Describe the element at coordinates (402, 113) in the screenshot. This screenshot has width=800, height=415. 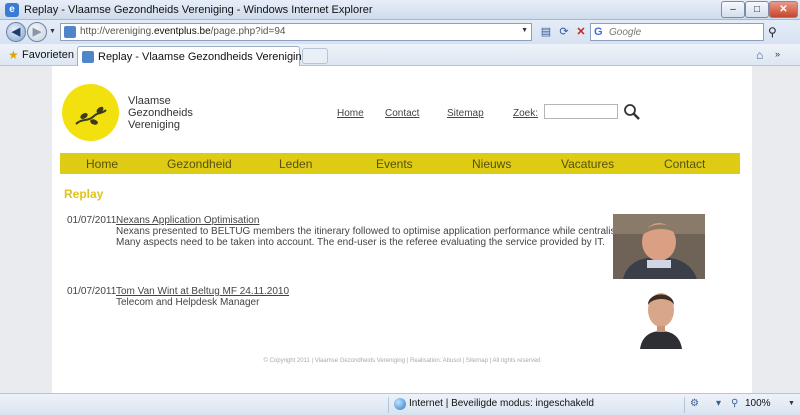
I see `top-link-contact: Contact` at that location.